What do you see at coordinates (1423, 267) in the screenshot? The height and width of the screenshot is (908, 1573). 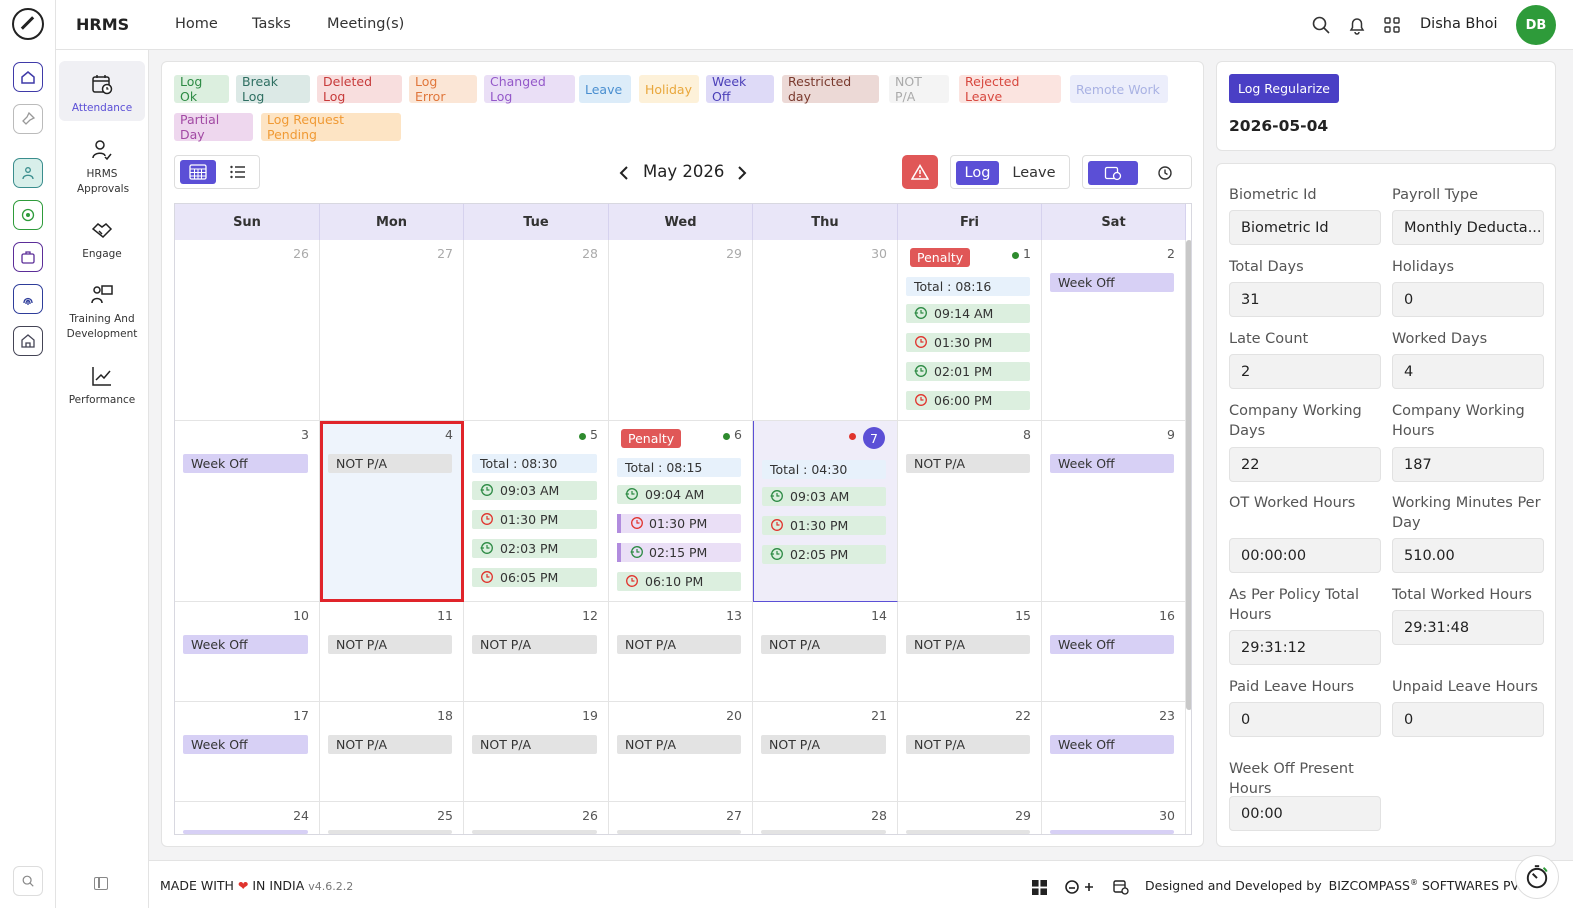 I see `summary-label: Holidays` at bounding box center [1423, 267].